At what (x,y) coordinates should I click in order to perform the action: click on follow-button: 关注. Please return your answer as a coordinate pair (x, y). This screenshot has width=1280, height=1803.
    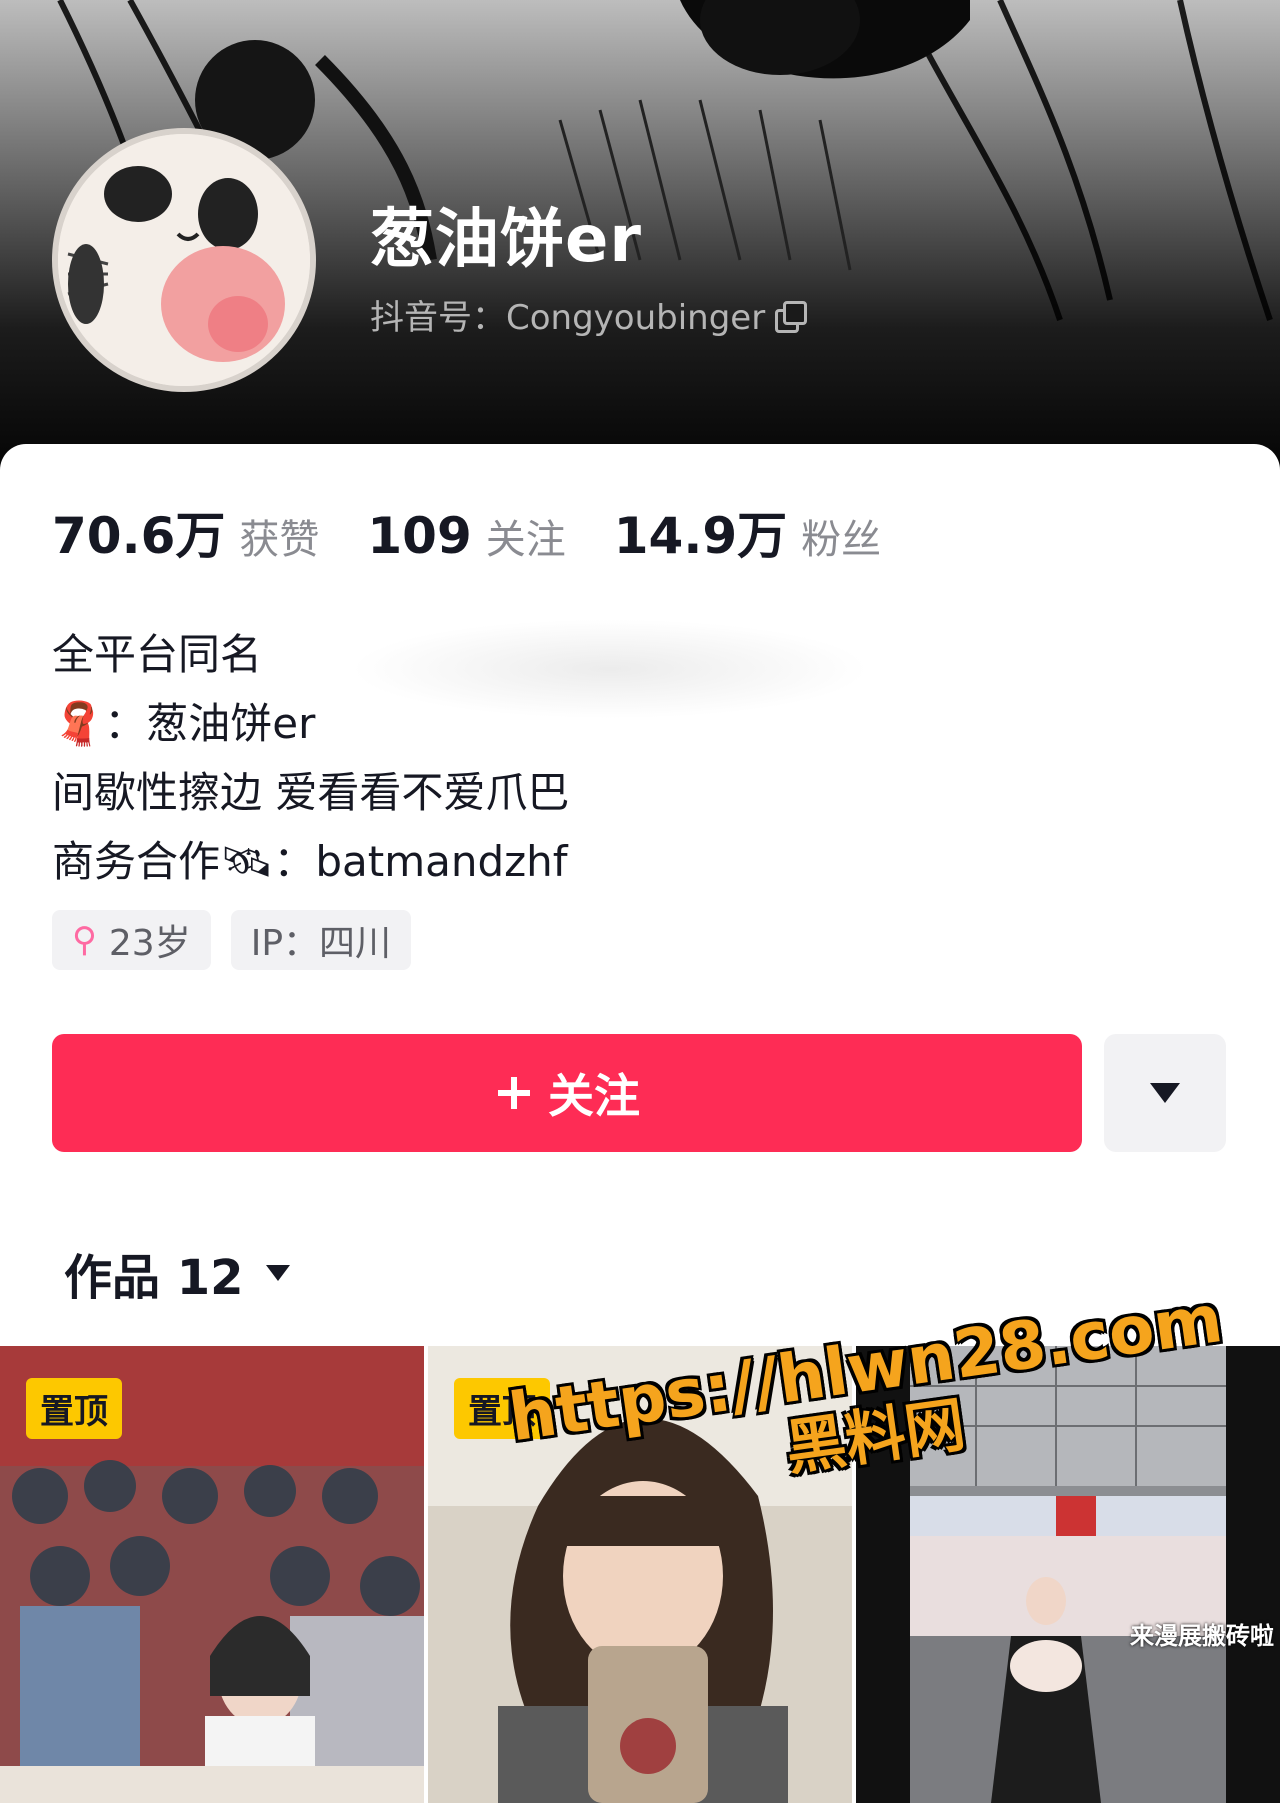
    Looking at the image, I should click on (567, 1093).